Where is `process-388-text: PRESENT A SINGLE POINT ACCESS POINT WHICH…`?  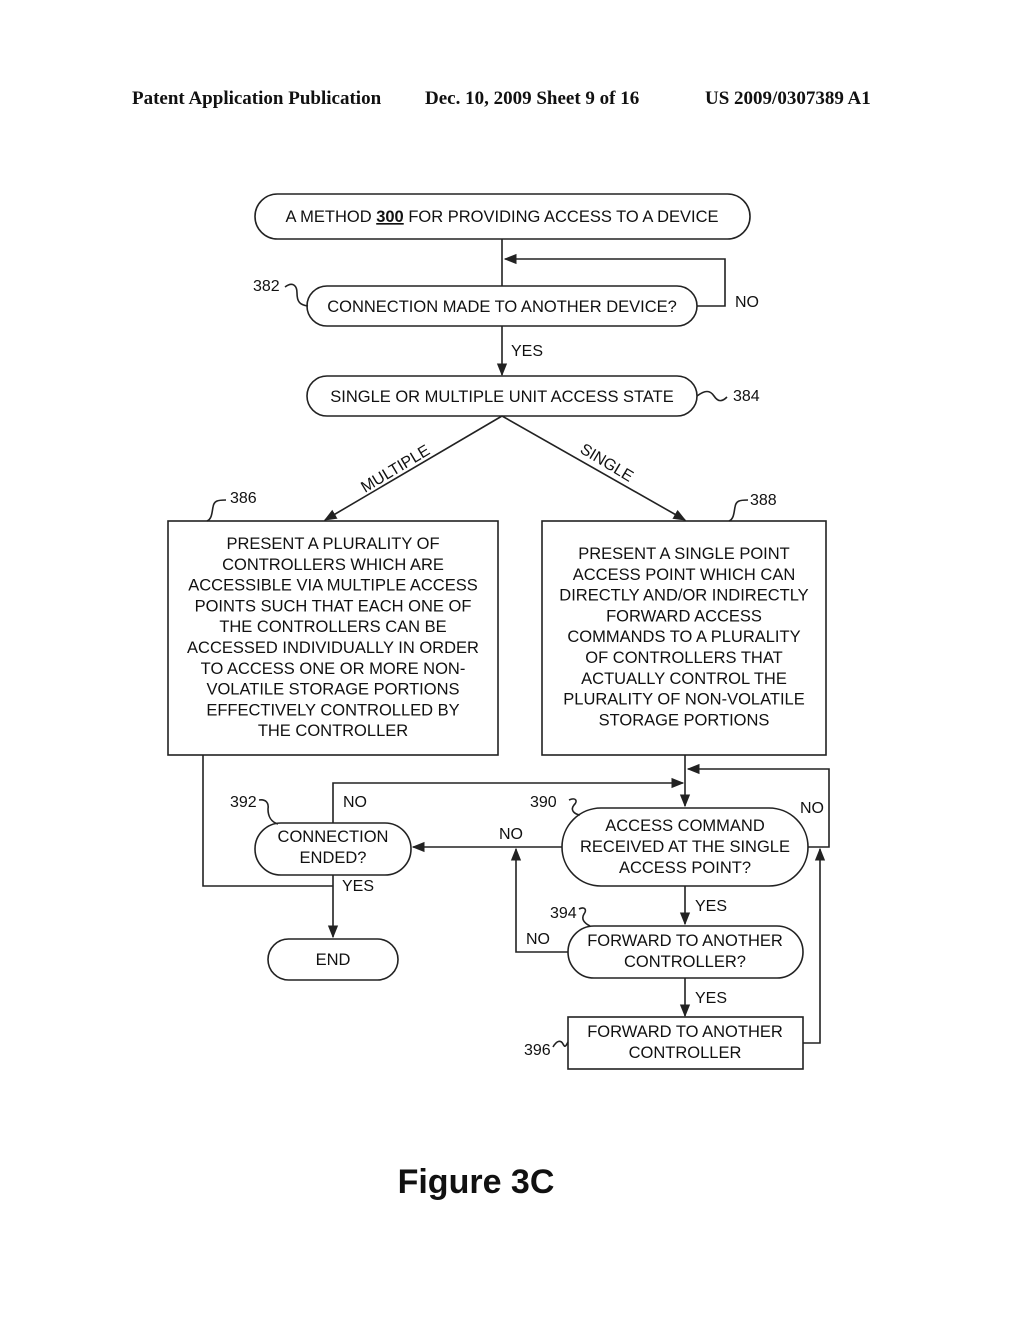 process-388-text: PRESENT A SINGLE POINT ACCESS POINT WHICH… is located at coordinates (683, 637).